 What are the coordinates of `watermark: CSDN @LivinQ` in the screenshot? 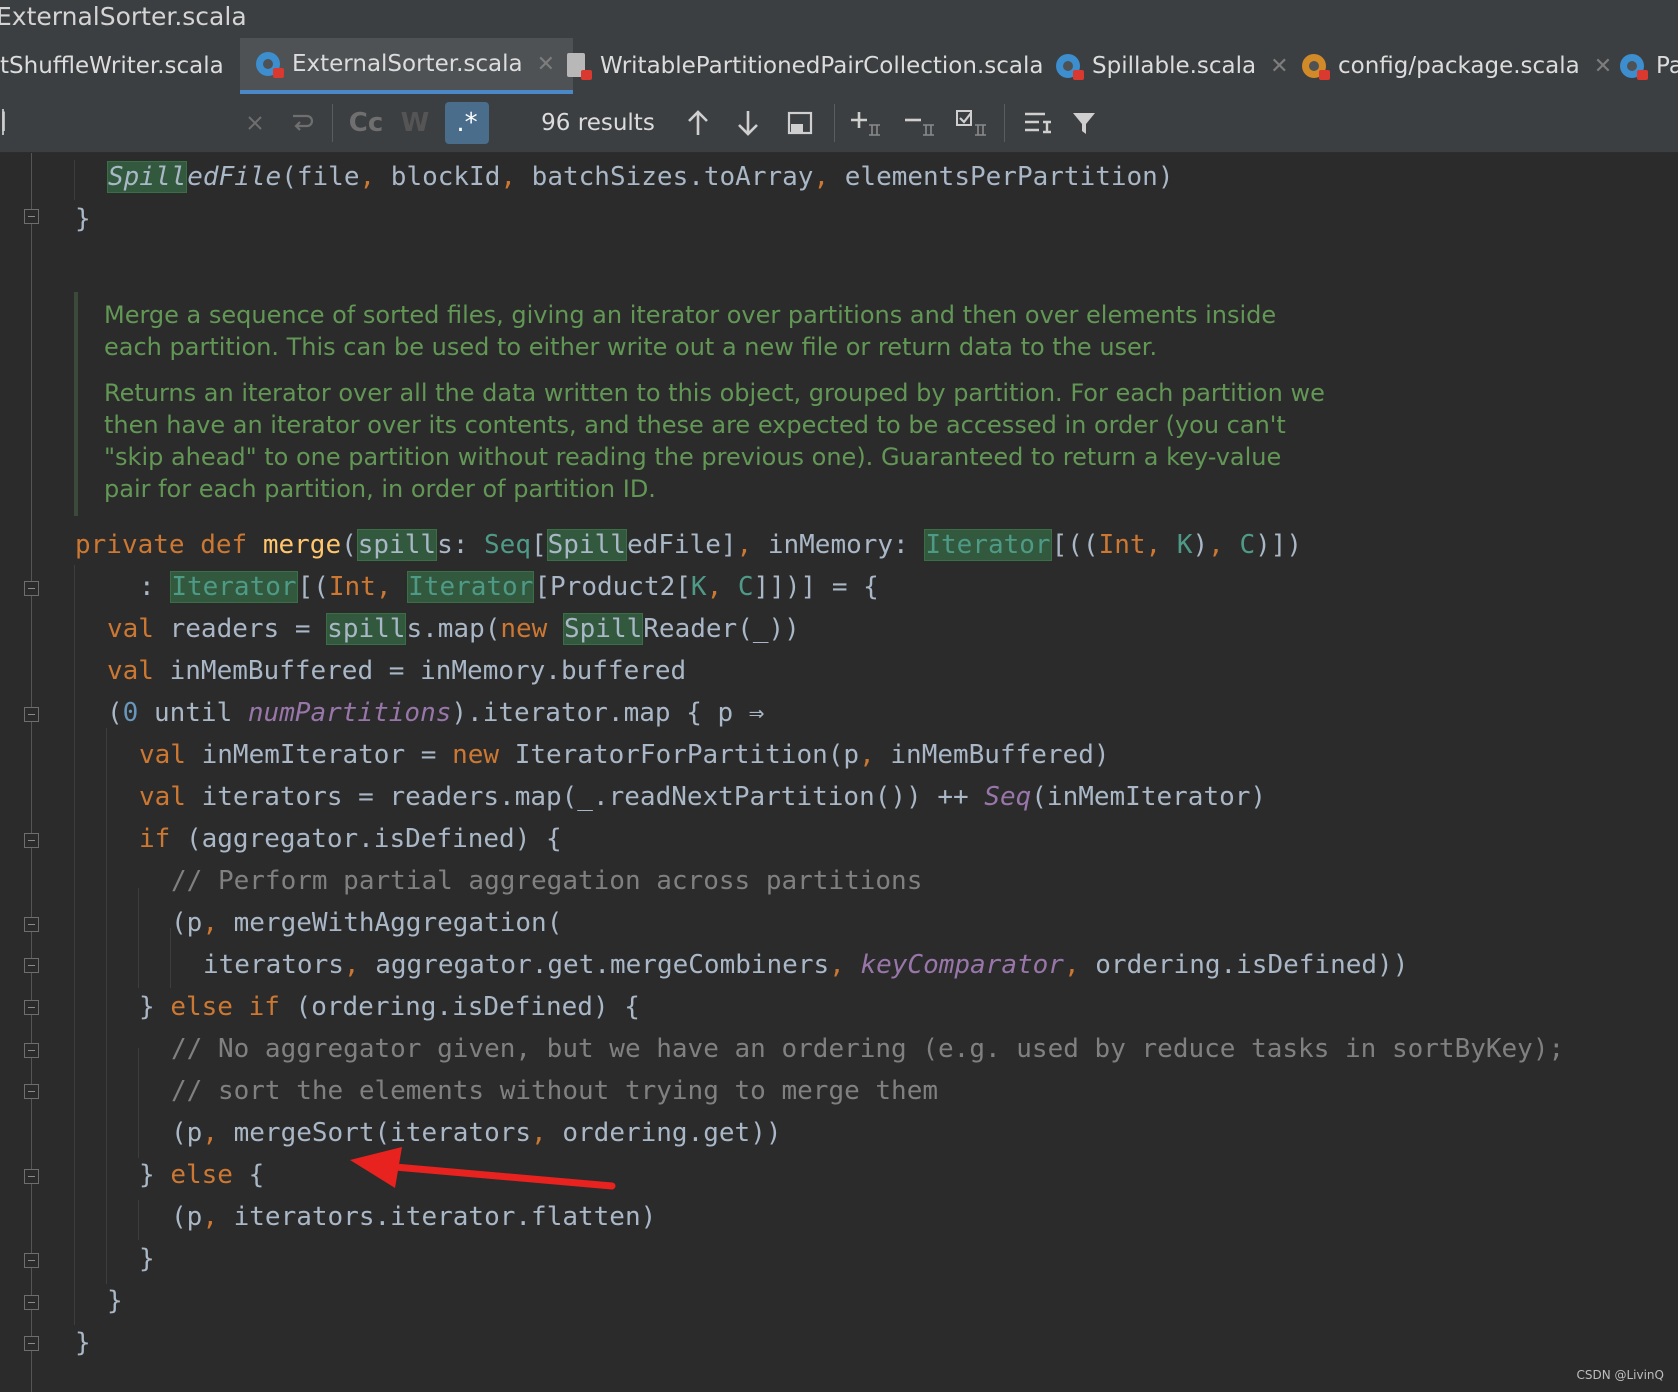 It's located at (1620, 1375).